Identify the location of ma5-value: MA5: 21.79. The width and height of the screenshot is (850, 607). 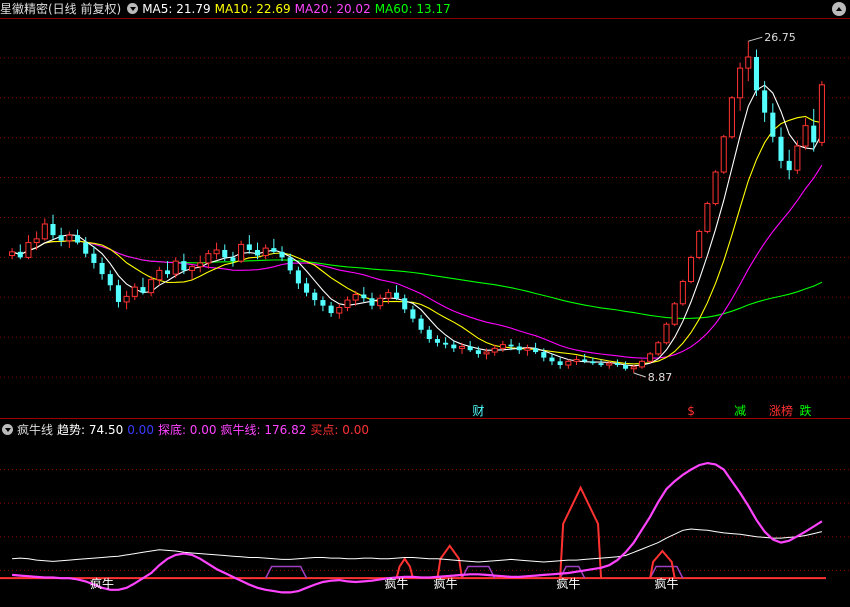
(176, 9).